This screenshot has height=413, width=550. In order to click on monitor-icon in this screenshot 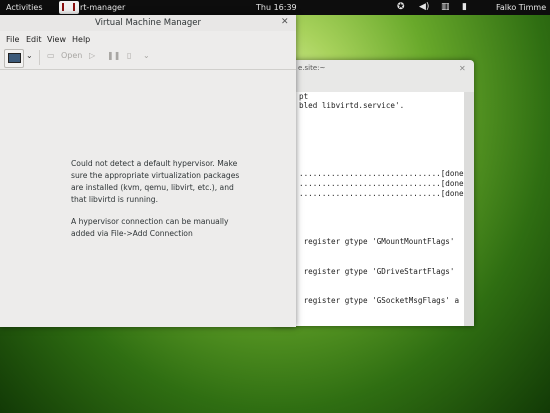, I will do `click(14, 58)`.